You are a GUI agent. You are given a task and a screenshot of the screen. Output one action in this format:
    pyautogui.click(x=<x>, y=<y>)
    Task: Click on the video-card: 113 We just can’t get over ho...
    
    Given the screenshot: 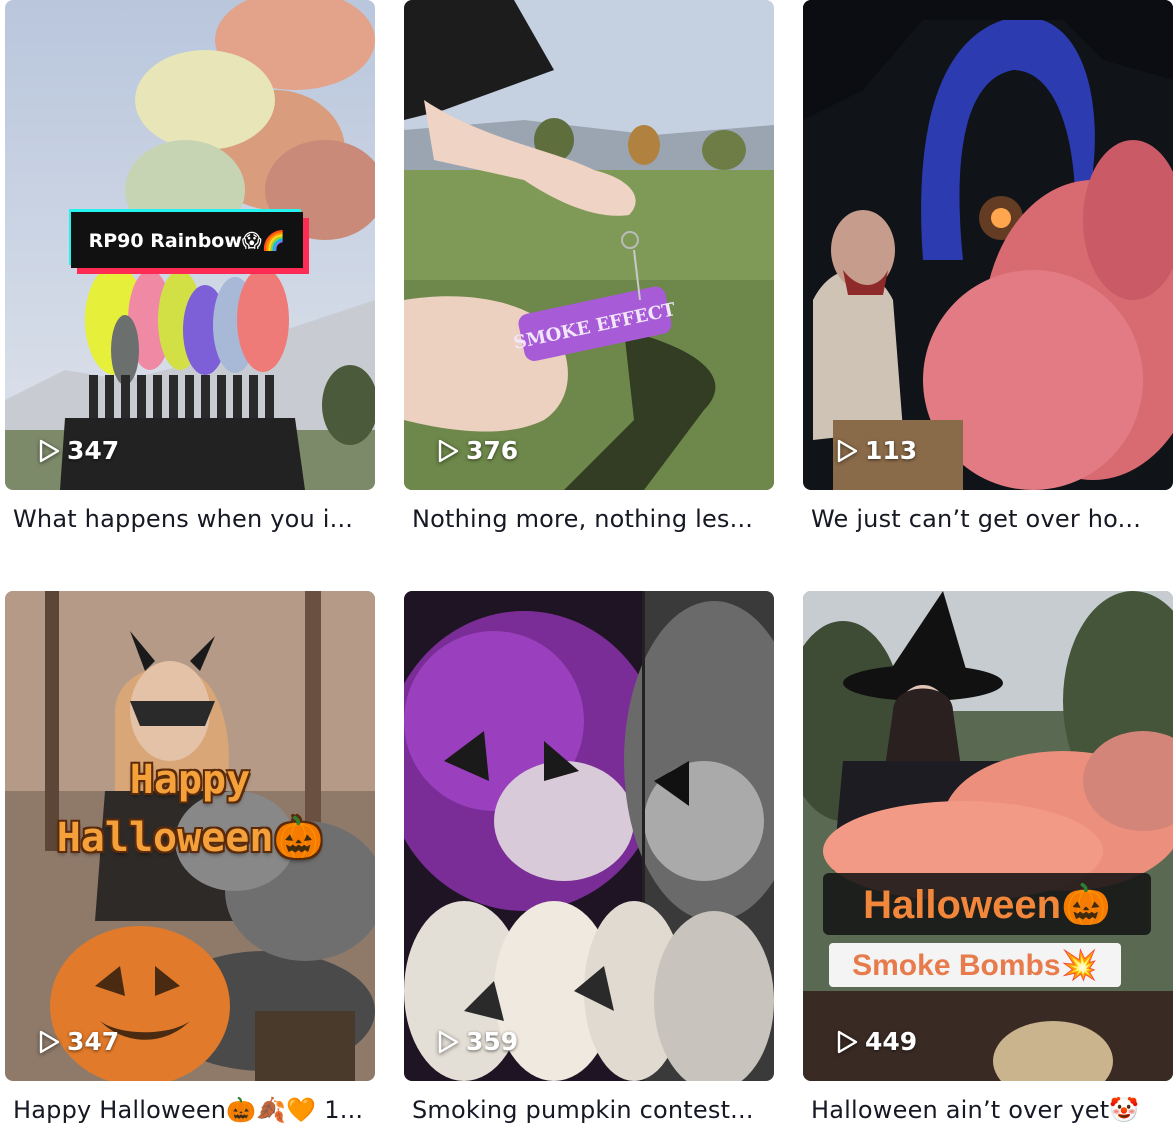 What is the action you would take?
    pyautogui.click(x=988, y=267)
    